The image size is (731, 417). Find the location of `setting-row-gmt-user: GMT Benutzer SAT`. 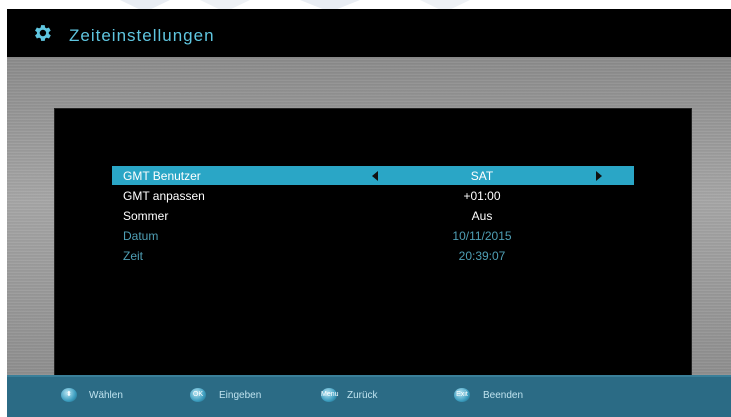

setting-row-gmt-user: GMT Benutzer SAT is located at coordinates (373, 175).